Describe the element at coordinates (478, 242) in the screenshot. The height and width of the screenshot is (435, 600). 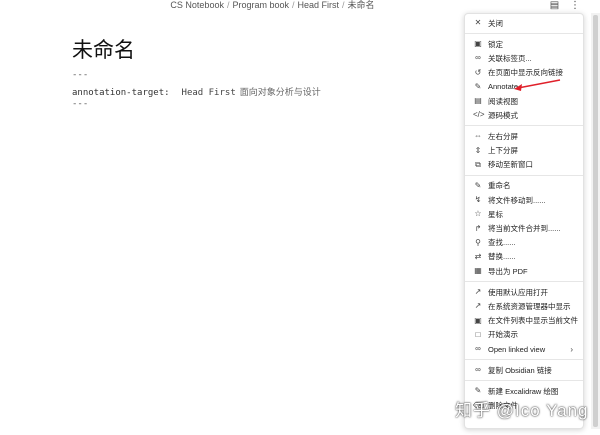
I see `search-icon: ⚲` at that location.